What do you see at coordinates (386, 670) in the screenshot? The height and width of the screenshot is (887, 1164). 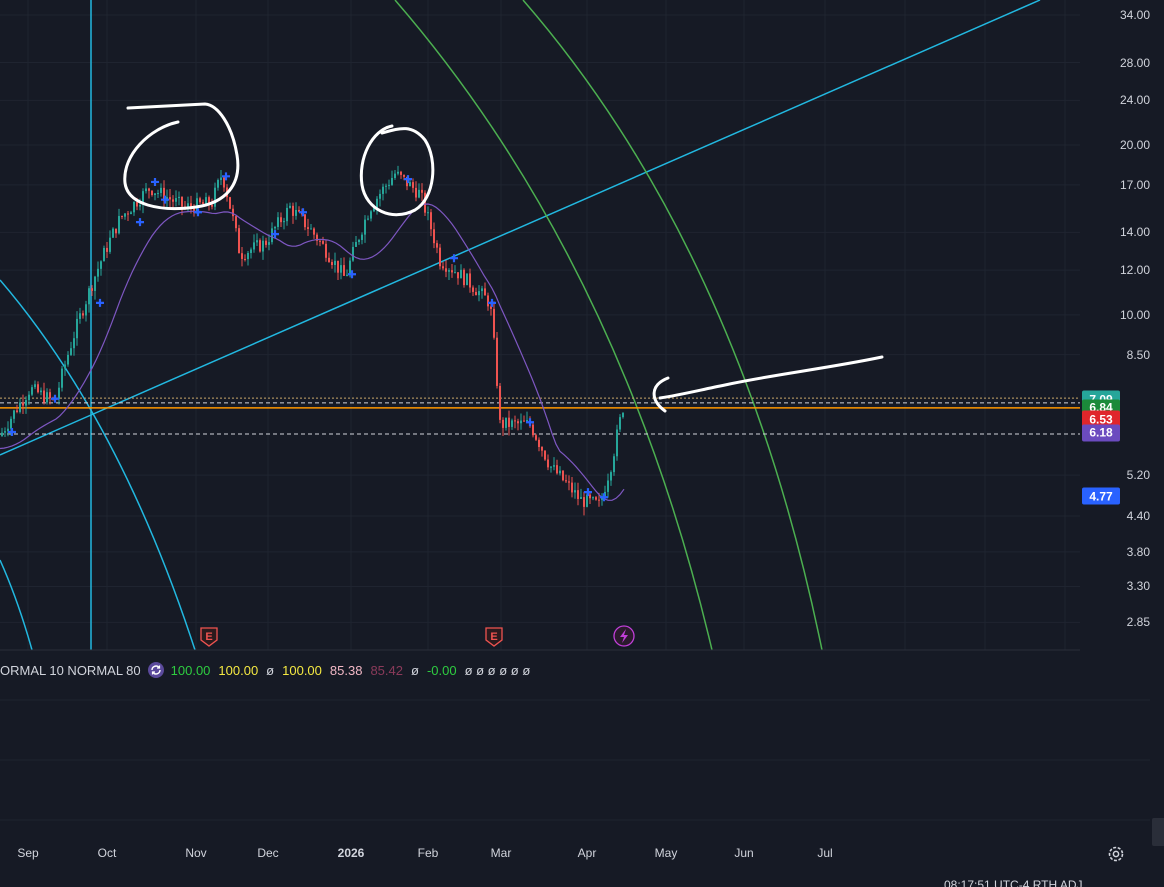 I see `indicator-value: 85.42` at bounding box center [386, 670].